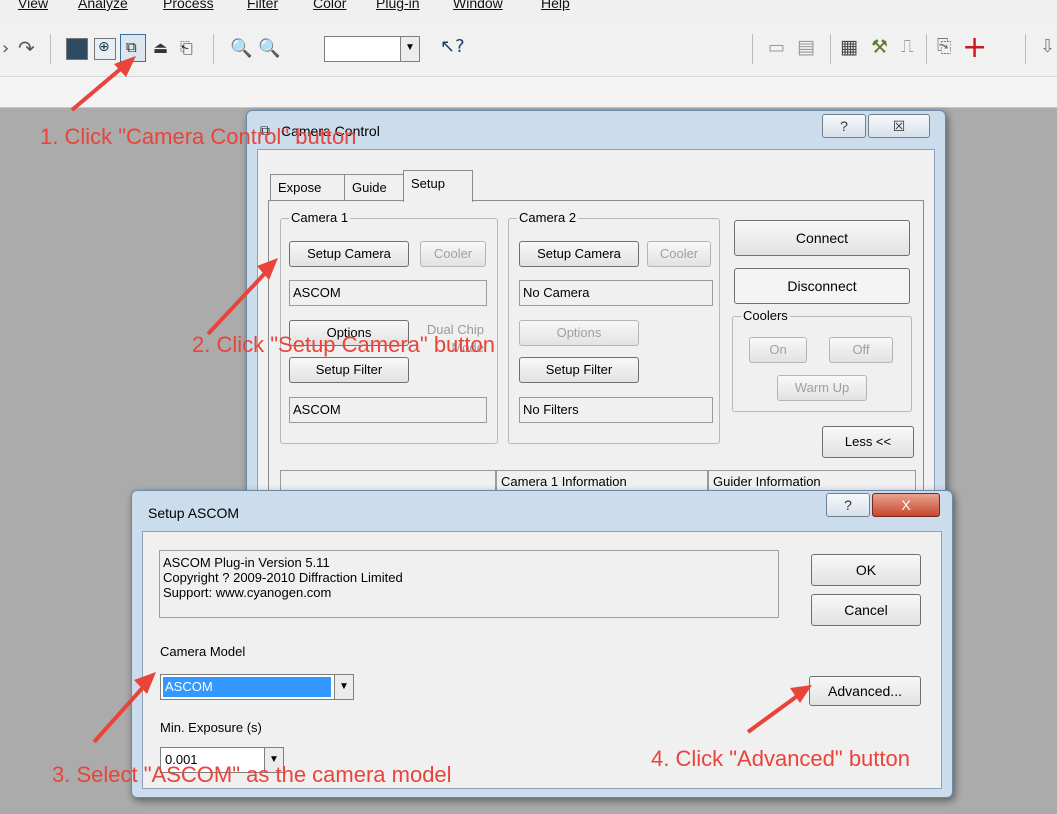 Image resolution: width=1057 pixels, height=814 pixels. Describe the element at coordinates (238, 302) in the screenshot. I see `annotation-arrow-step2` at that location.